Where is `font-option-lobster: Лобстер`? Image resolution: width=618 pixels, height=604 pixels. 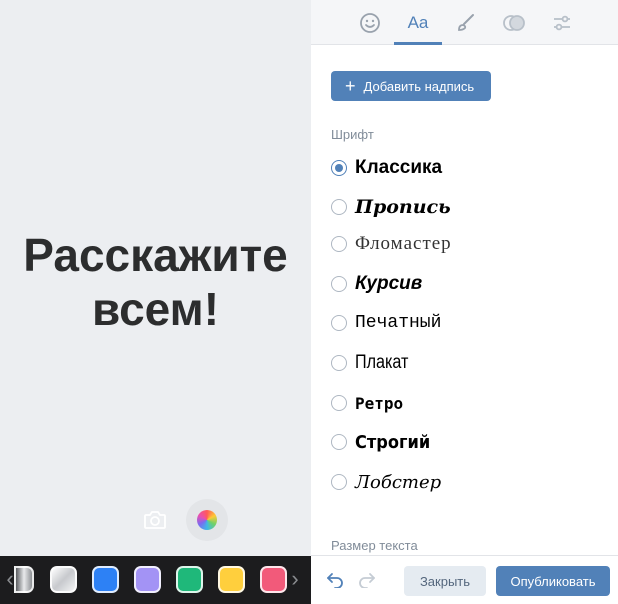
font-option-lobster: Лобстер is located at coordinates (461, 482).